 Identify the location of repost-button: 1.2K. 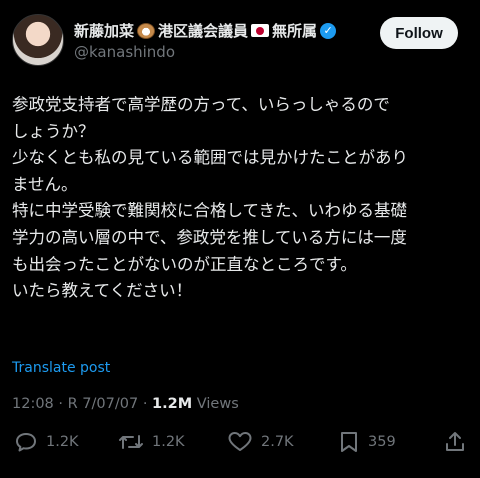
(151, 442).